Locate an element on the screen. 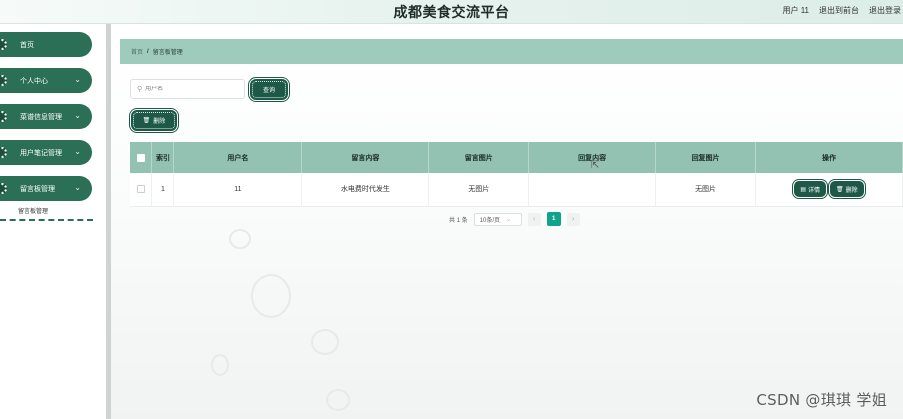 The height and width of the screenshot is (419, 903). detail-button-label: 详情 is located at coordinates (814, 190).